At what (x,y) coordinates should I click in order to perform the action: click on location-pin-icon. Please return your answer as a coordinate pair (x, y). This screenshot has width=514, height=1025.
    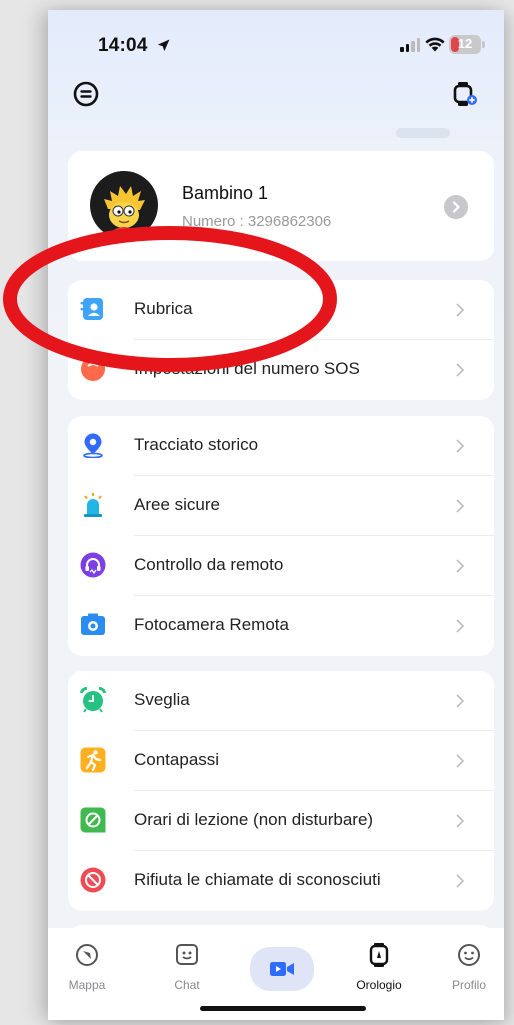
    Looking at the image, I should click on (93, 445).